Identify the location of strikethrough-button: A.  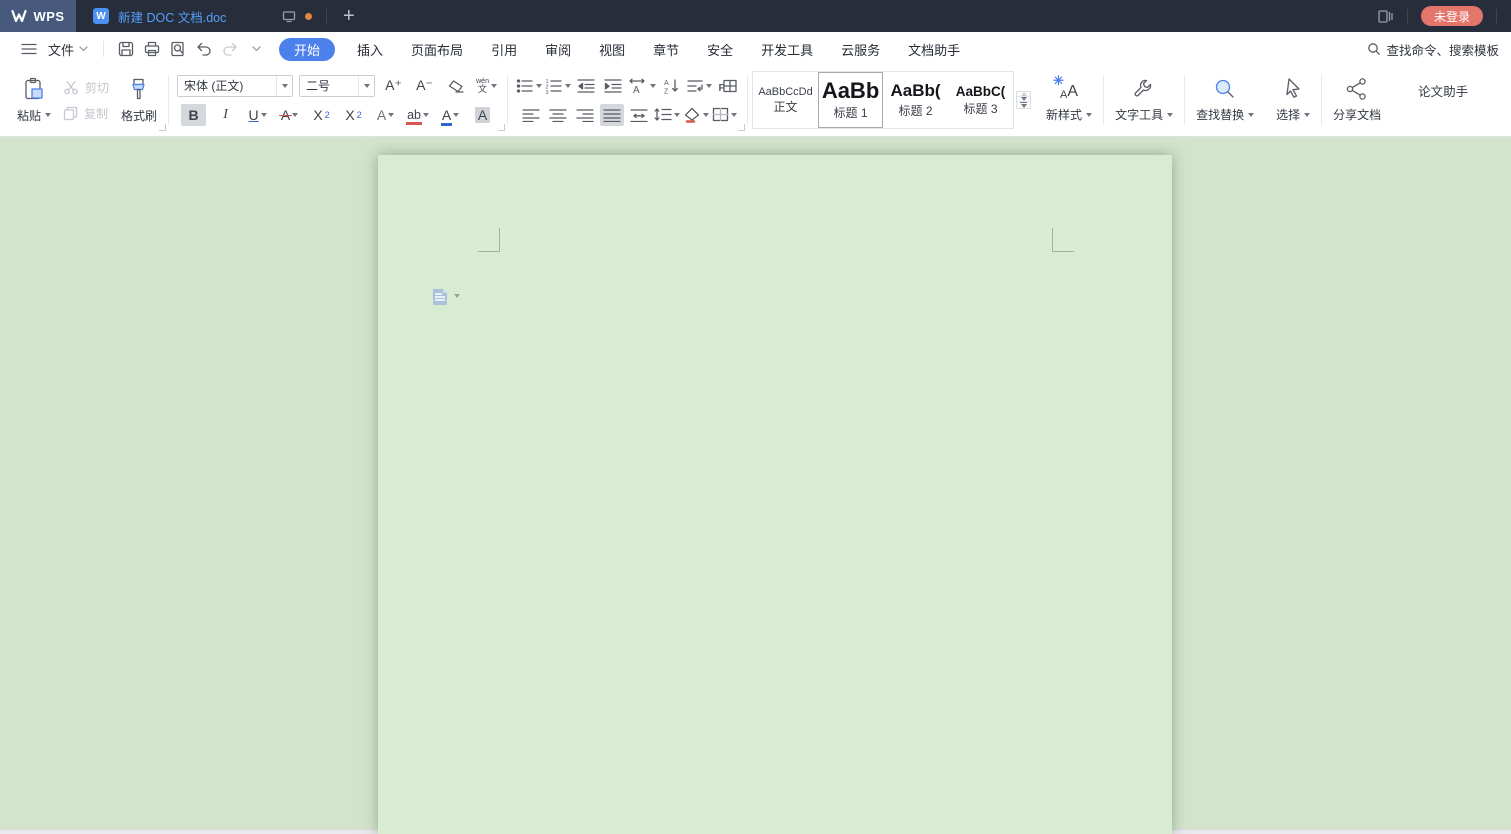
(289, 115).